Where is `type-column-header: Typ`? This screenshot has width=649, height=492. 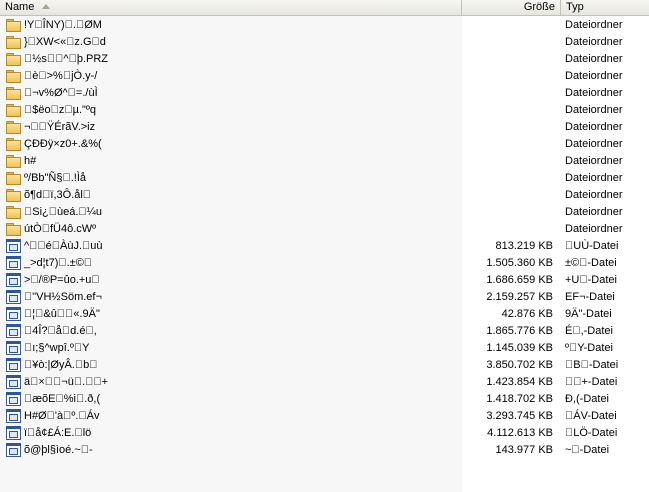 type-column-header: Typ is located at coordinates (605, 7).